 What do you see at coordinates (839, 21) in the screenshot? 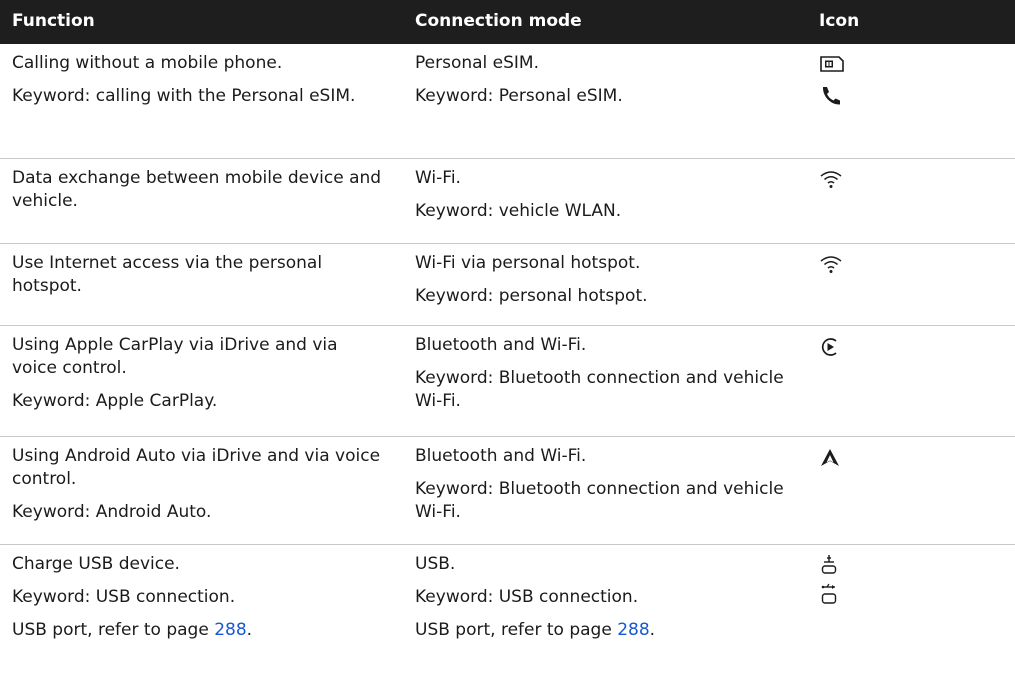
I see `header-icon: Icon` at bounding box center [839, 21].